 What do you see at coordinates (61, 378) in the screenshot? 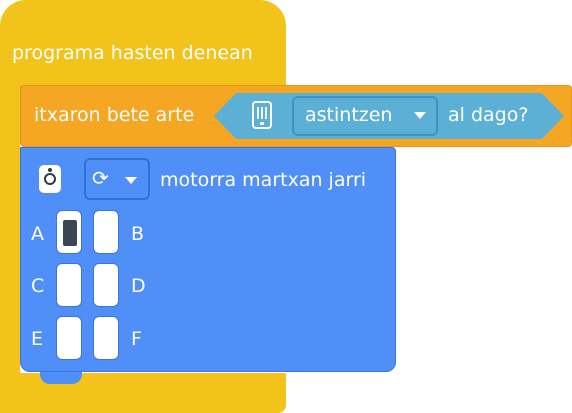
I see `motor-block-notch` at bounding box center [61, 378].